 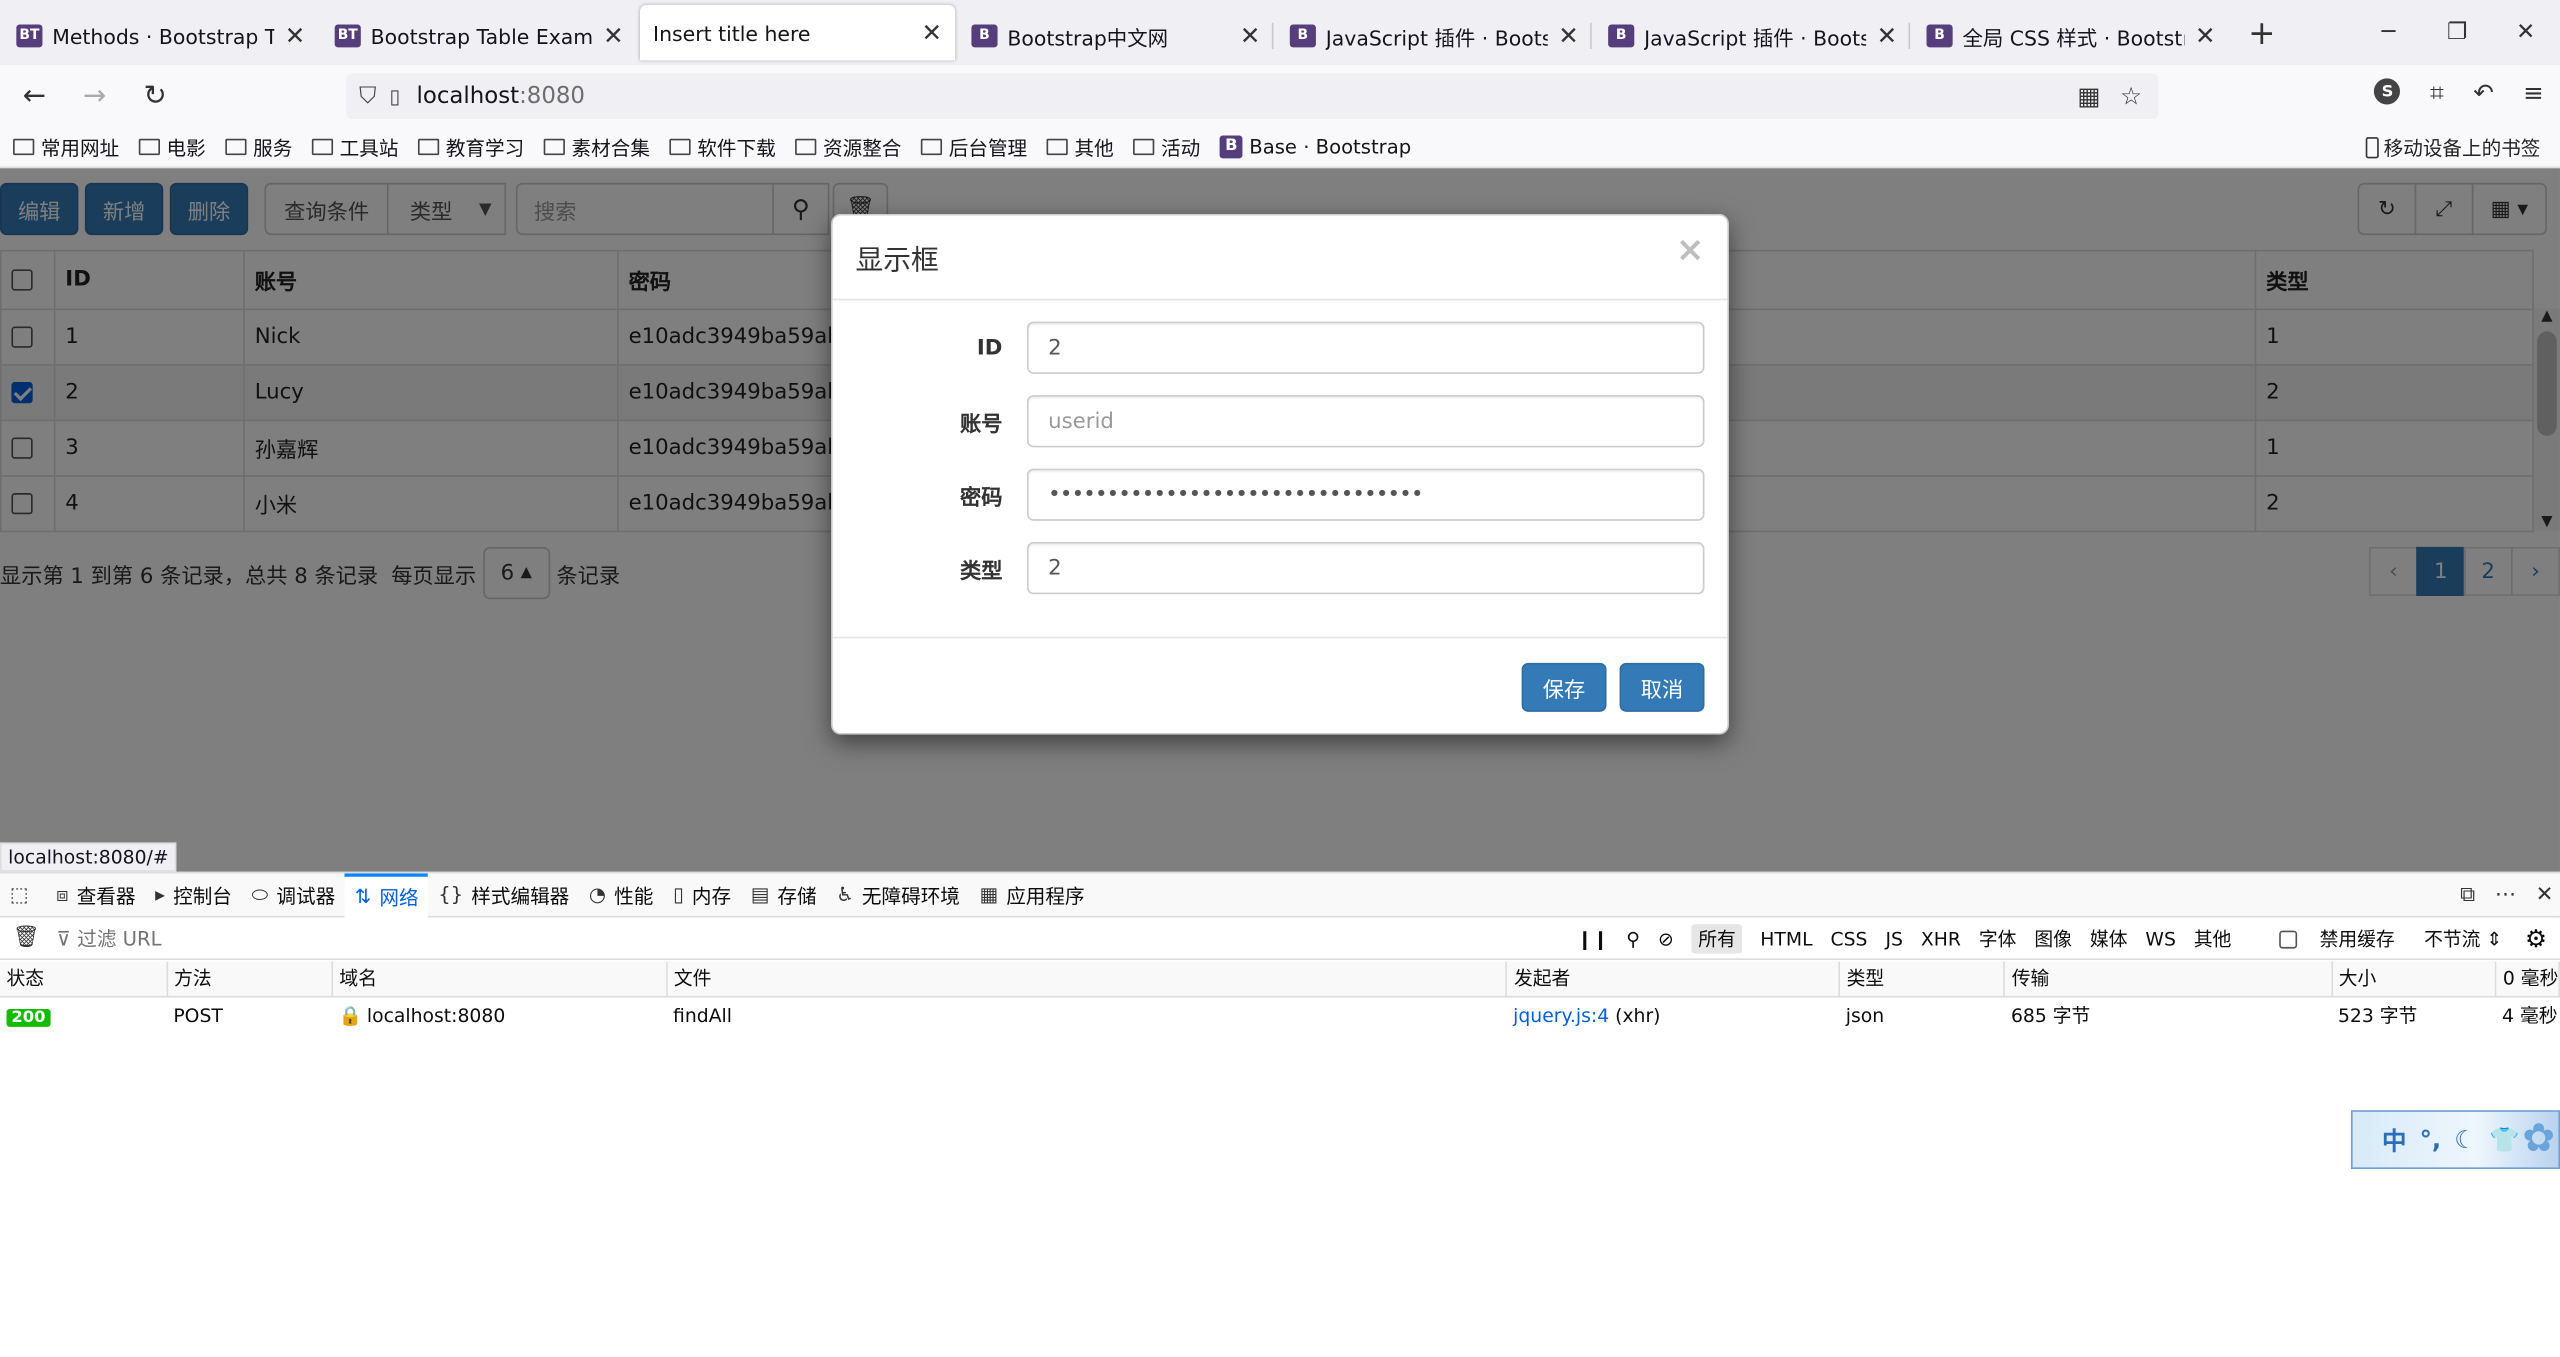 I want to click on mobile-bookmarks: 移动设备上的书签, so click(x=2452, y=148).